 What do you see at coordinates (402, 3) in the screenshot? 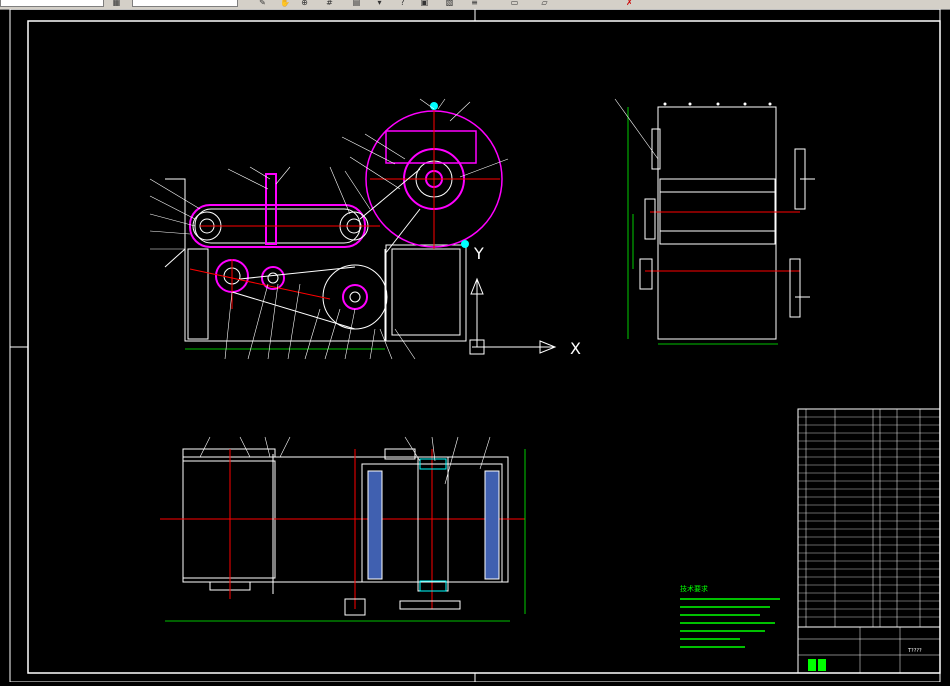
I see `help-icon: ?` at bounding box center [402, 3].